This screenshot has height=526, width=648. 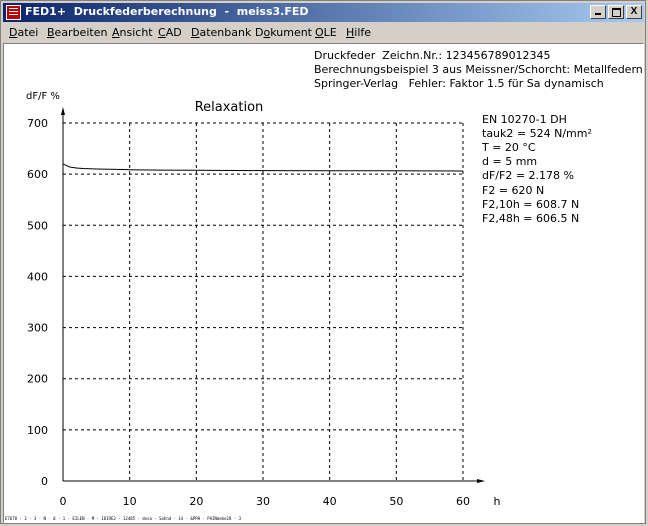 What do you see at coordinates (13, 12) in the screenshot?
I see `spring-app-icon` at bounding box center [13, 12].